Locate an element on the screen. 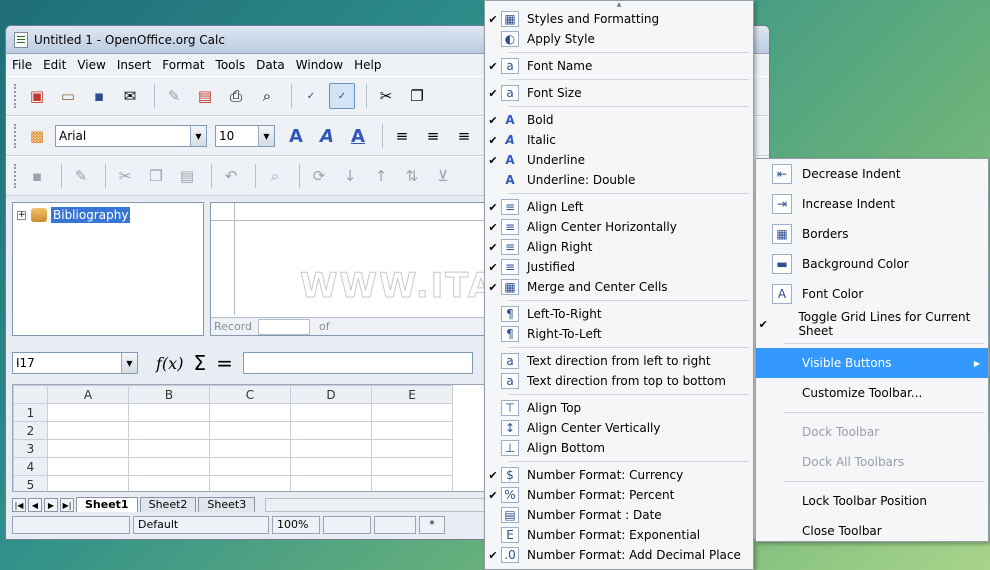 Image resolution: width=990 pixels, height=570 pixels. column-header: A is located at coordinates (88, 394).